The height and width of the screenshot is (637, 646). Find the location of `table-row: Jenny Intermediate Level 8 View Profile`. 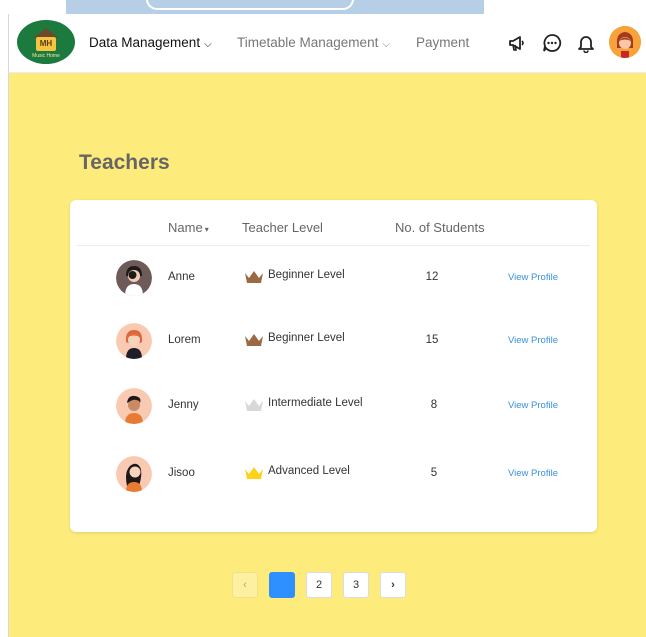

table-row: Jenny Intermediate Level 8 View Profile is located at coordinates (333, 406).